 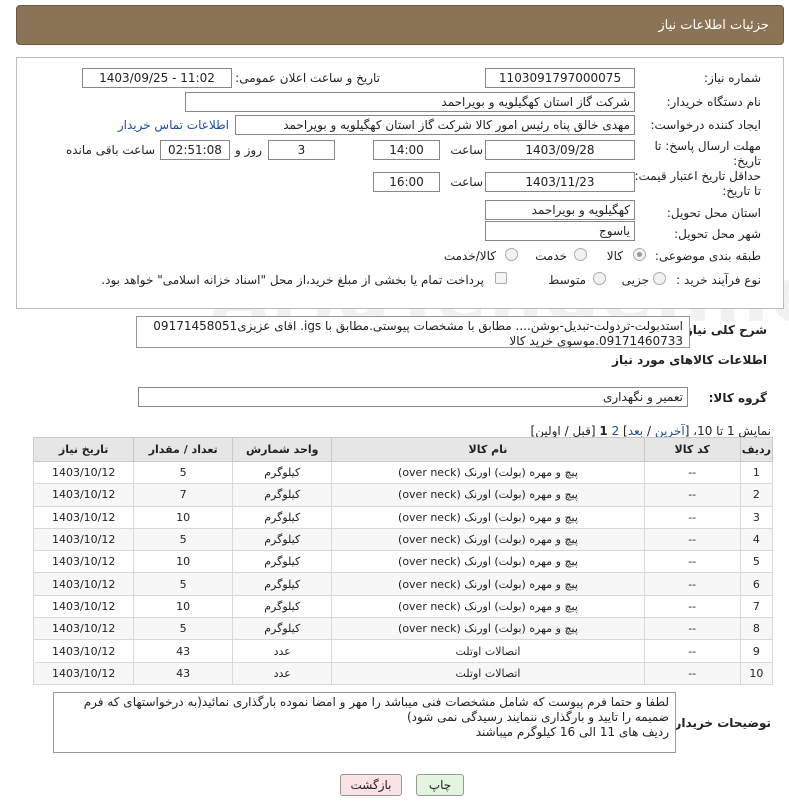 I want to click on page-header: جزئیات اطلاعات نیاز, so click(x=400, y=25).